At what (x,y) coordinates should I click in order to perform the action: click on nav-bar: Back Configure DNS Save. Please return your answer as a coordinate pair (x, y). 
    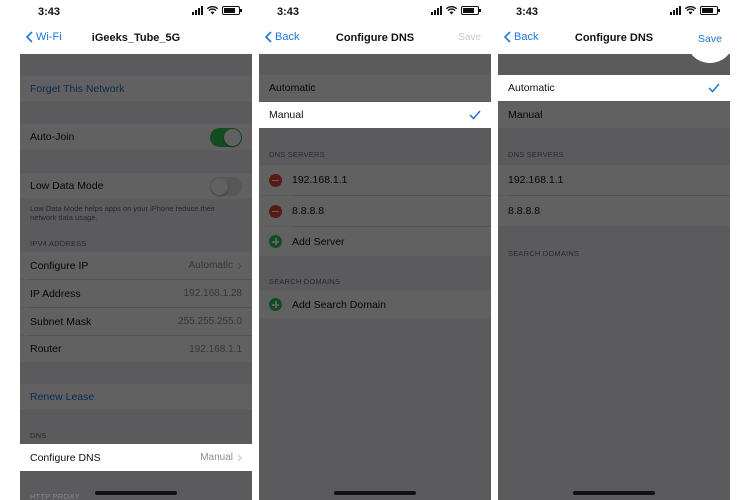
    Looking at the image, I should click on (375, 39).